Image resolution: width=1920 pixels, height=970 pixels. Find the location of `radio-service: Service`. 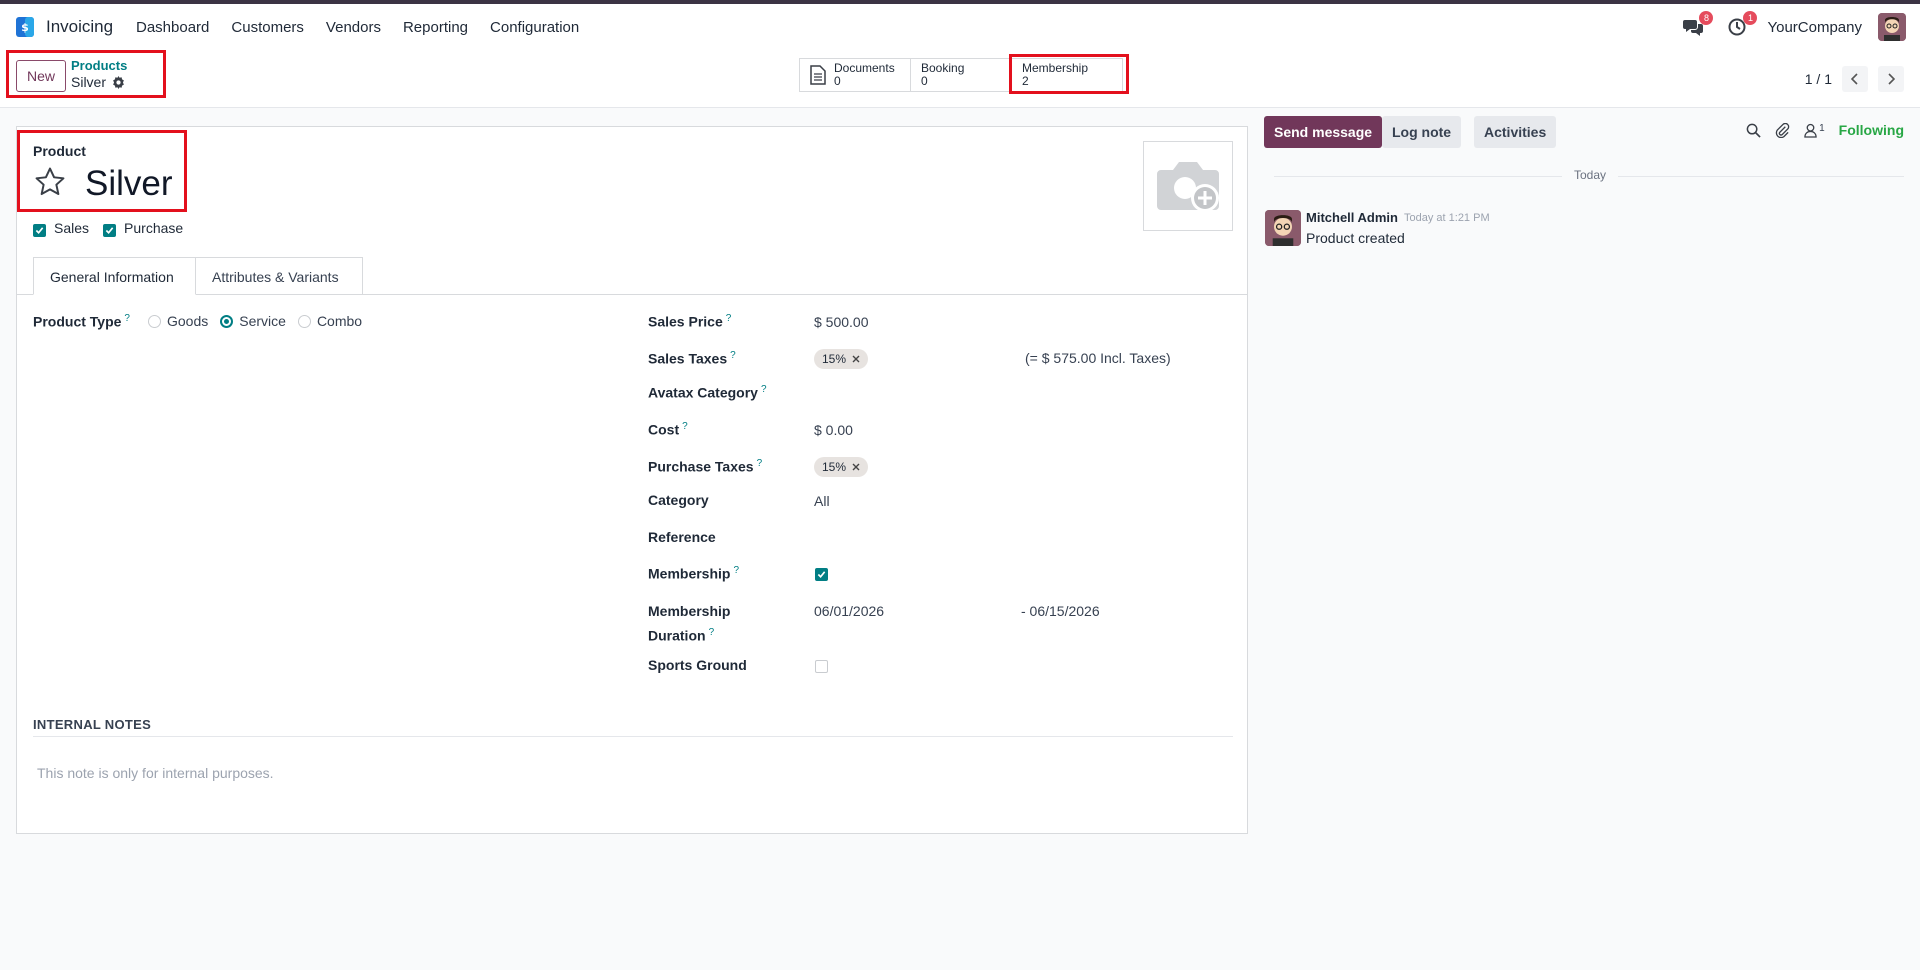

radio-service: Service is located at coordinates (253, 321).